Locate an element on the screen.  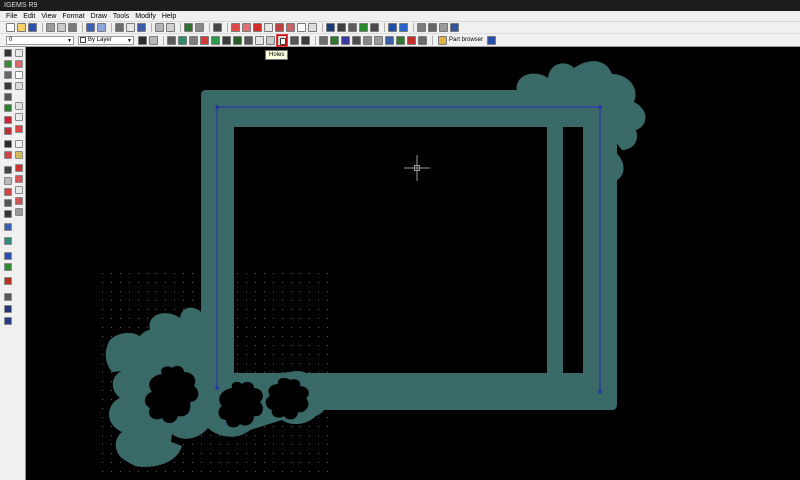
zoom-window-icon is located at coordinates (246, 27).